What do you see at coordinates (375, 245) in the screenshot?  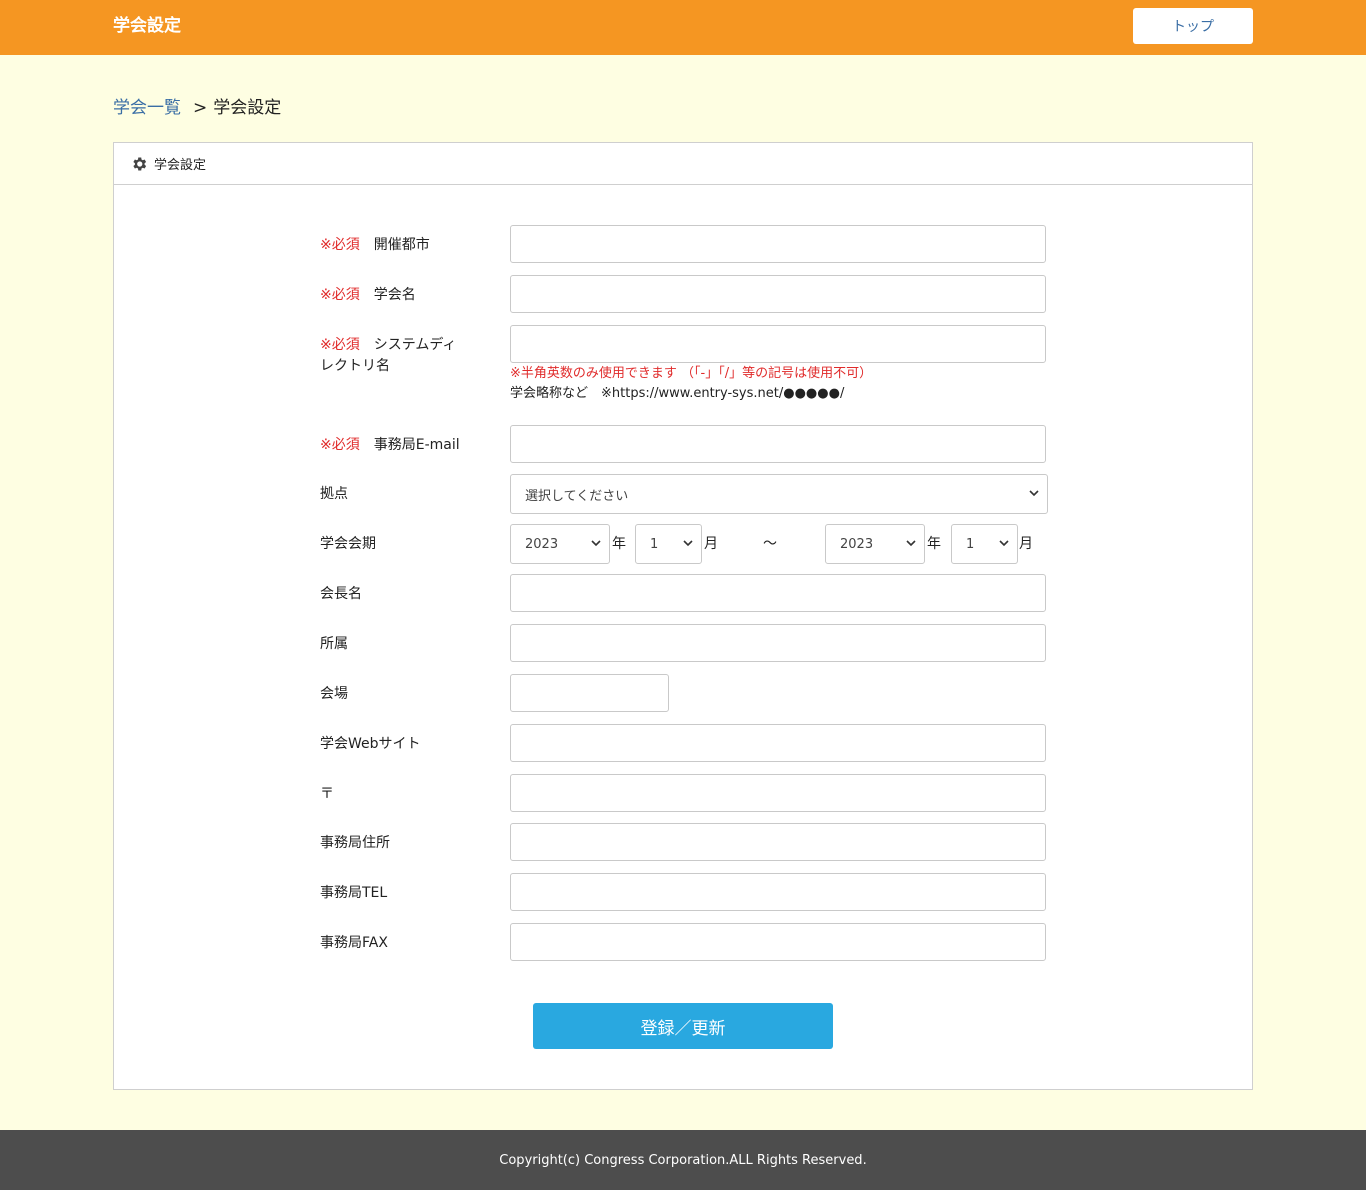 I see `city-label: ※必須 開催都市` at bounding box center [375, 245].